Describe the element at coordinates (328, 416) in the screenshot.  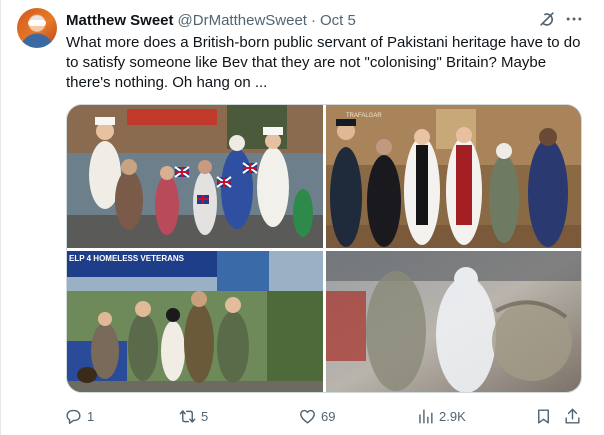
I see `like-count: 69` at that location.